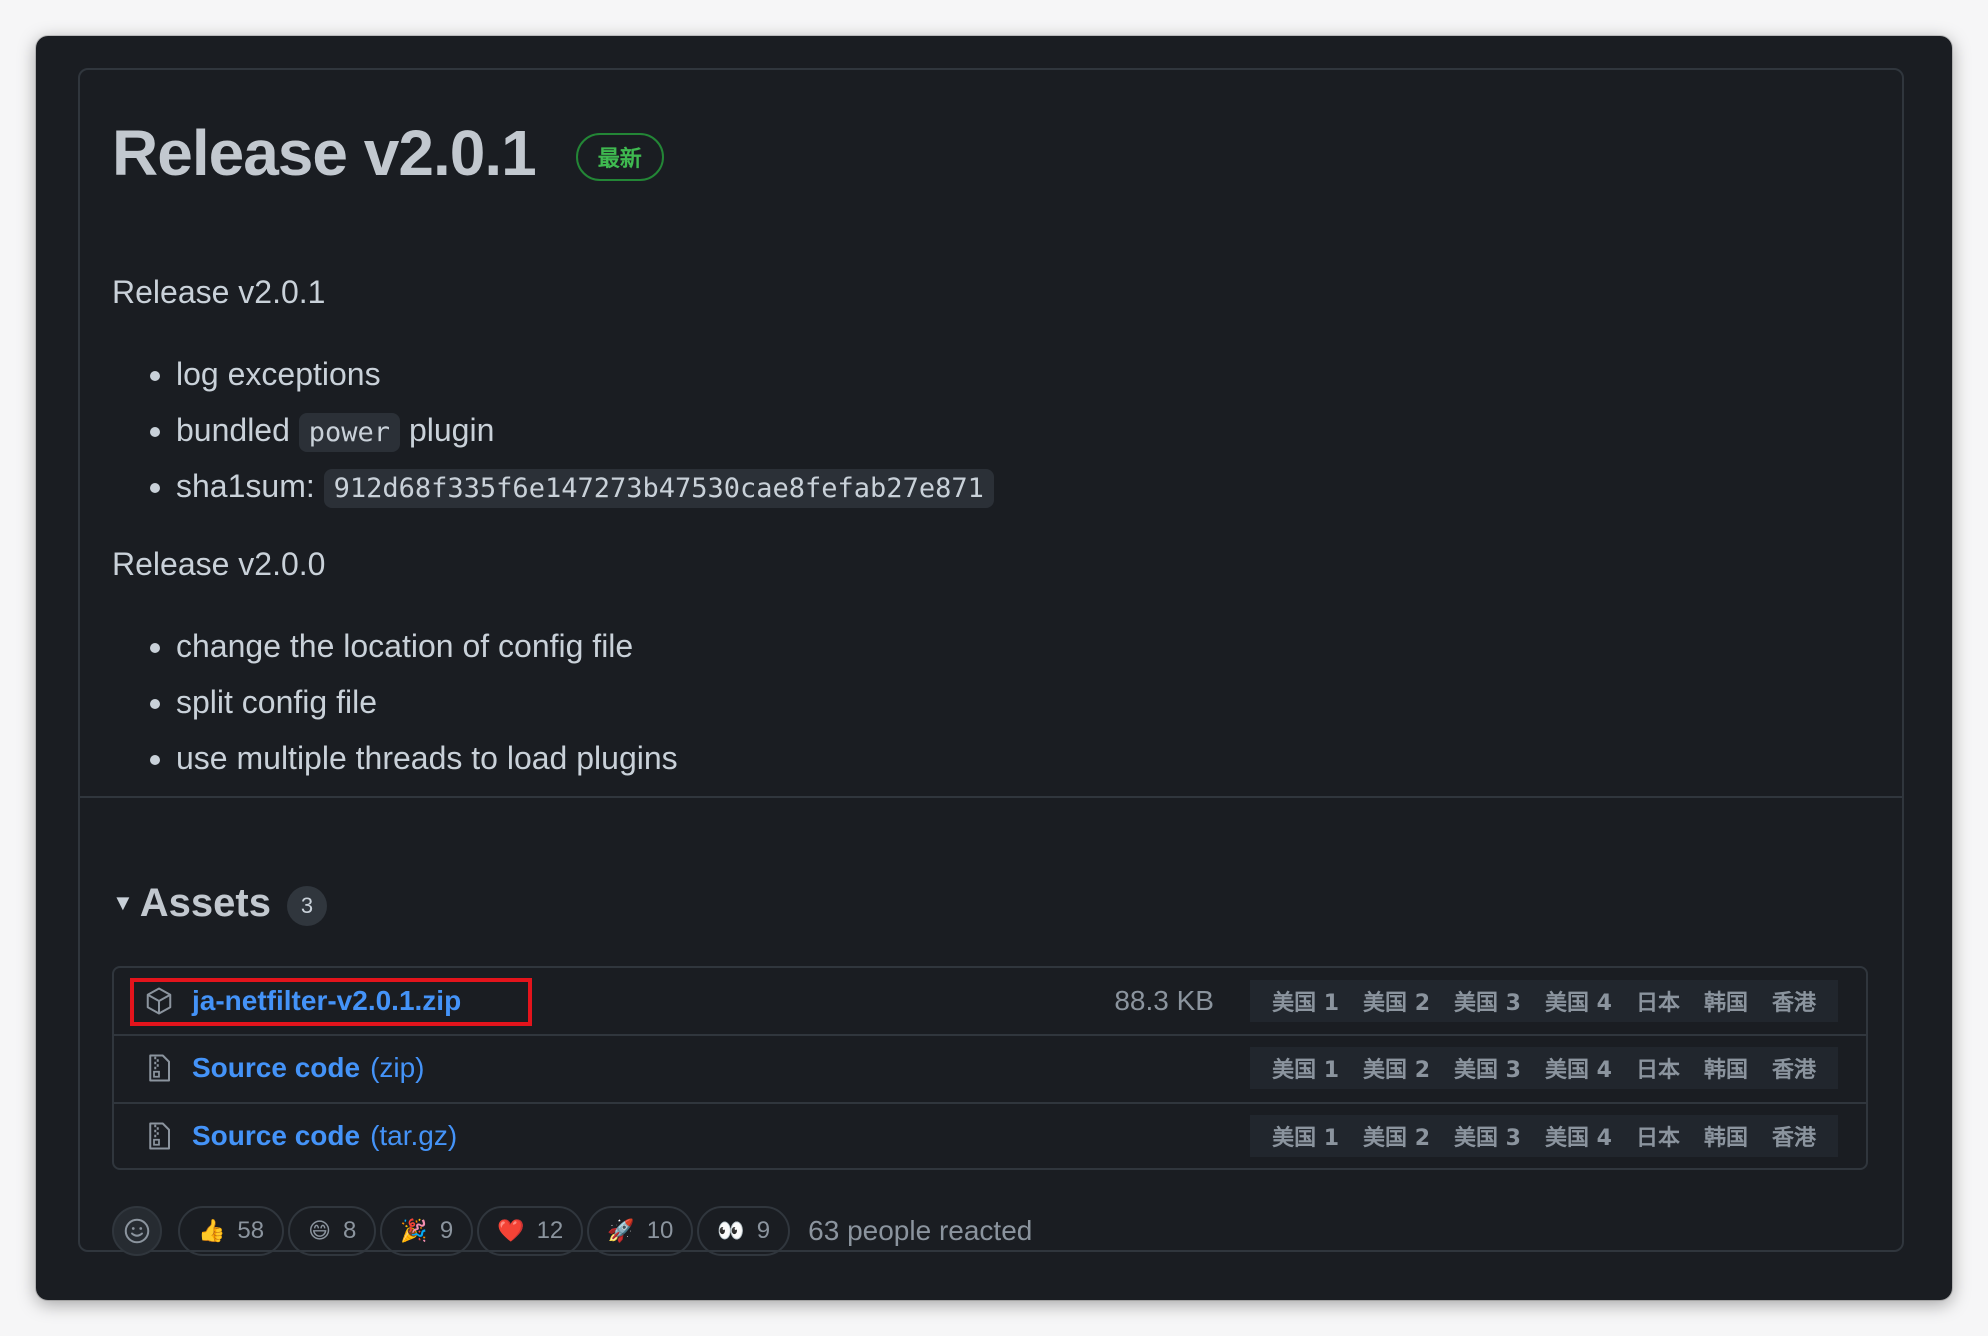 This screenshot has width=1988, height=1336. Describe the element at coordinates (530, 1231) in the screenshot. I see `reaction-heart: ❤️ 12` at that location.